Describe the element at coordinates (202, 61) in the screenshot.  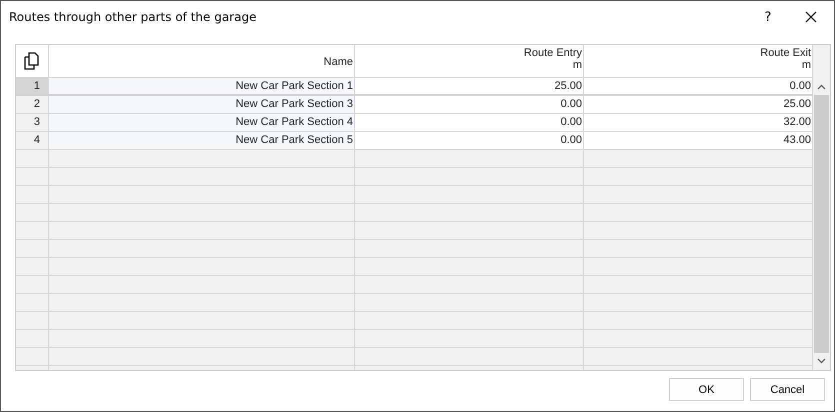
I see `column-header: Name` at that location.